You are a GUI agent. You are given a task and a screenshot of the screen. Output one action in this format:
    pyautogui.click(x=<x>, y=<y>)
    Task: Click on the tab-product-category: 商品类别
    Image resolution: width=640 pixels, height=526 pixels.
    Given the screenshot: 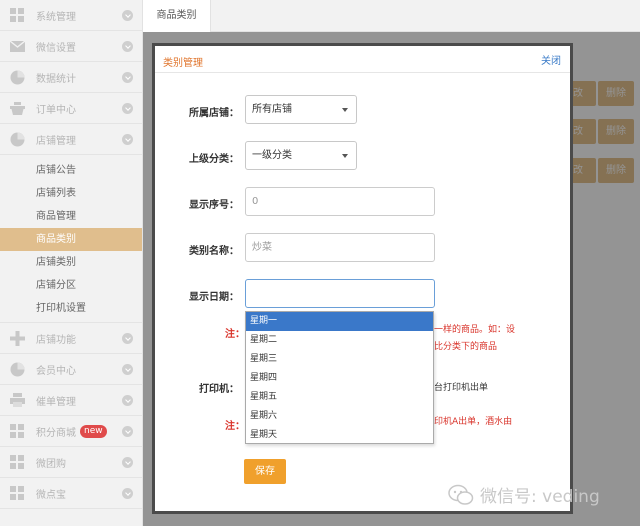 What is the action you would take?
    pyautogui.click(x=177, y=16)
    